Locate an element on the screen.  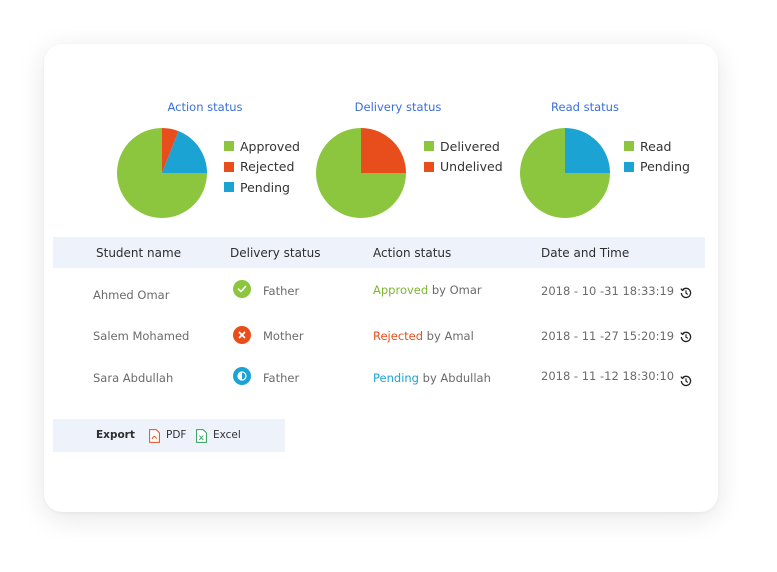
column-header-student: Student name is located at coordinates (139, 253).